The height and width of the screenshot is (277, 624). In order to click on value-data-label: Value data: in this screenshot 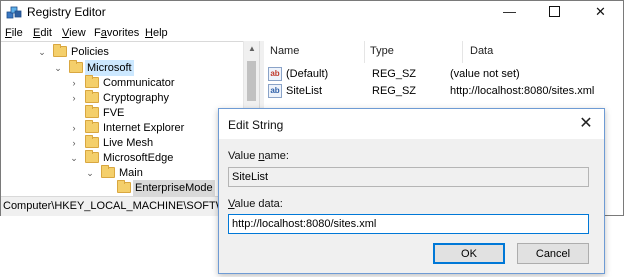, I will do `click(255, 204)`.